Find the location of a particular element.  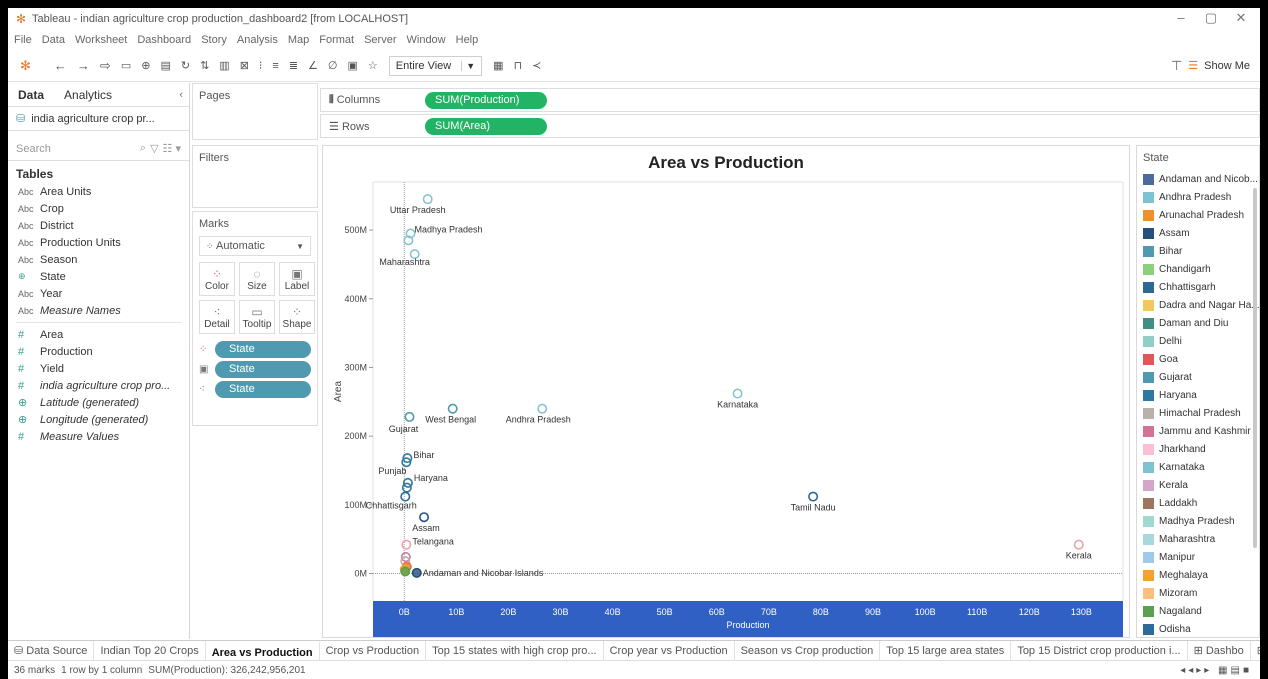

legend-item: Madhya Pradesh is located at coordinates (1198, 521).